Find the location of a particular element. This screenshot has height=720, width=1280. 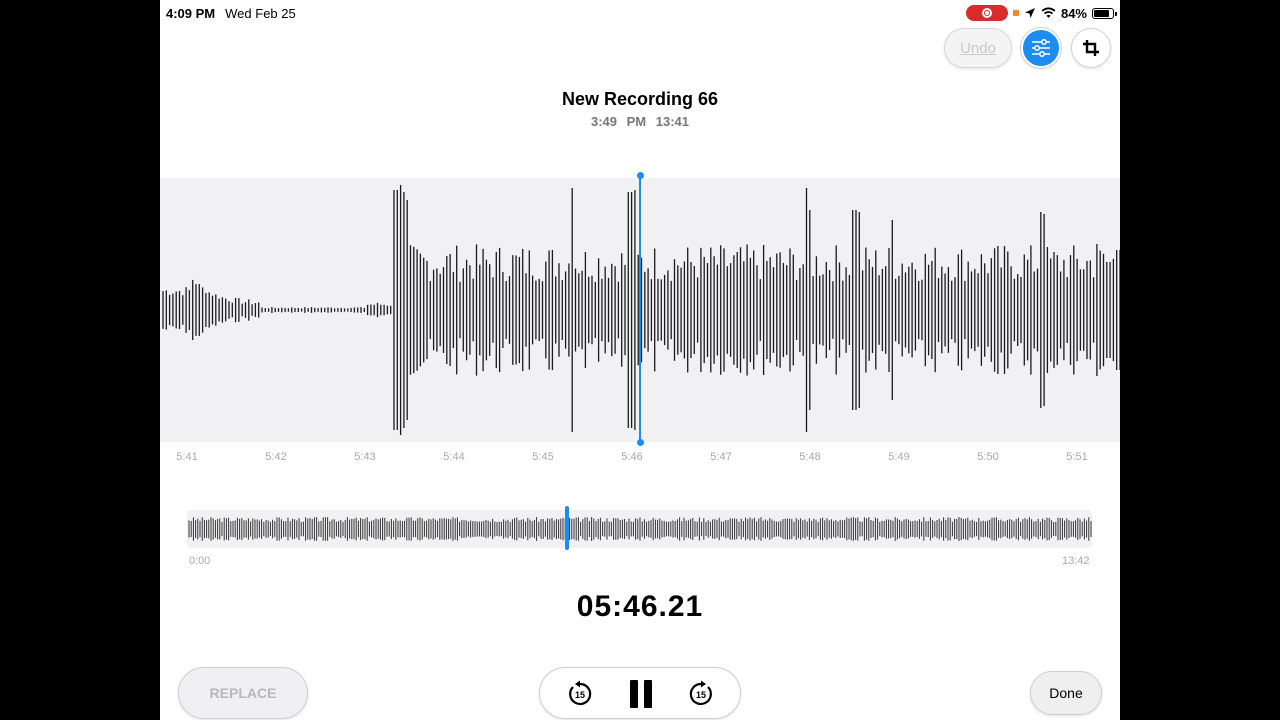

timeline-tick-label: 5:42 is located at coordinates (276, 457).